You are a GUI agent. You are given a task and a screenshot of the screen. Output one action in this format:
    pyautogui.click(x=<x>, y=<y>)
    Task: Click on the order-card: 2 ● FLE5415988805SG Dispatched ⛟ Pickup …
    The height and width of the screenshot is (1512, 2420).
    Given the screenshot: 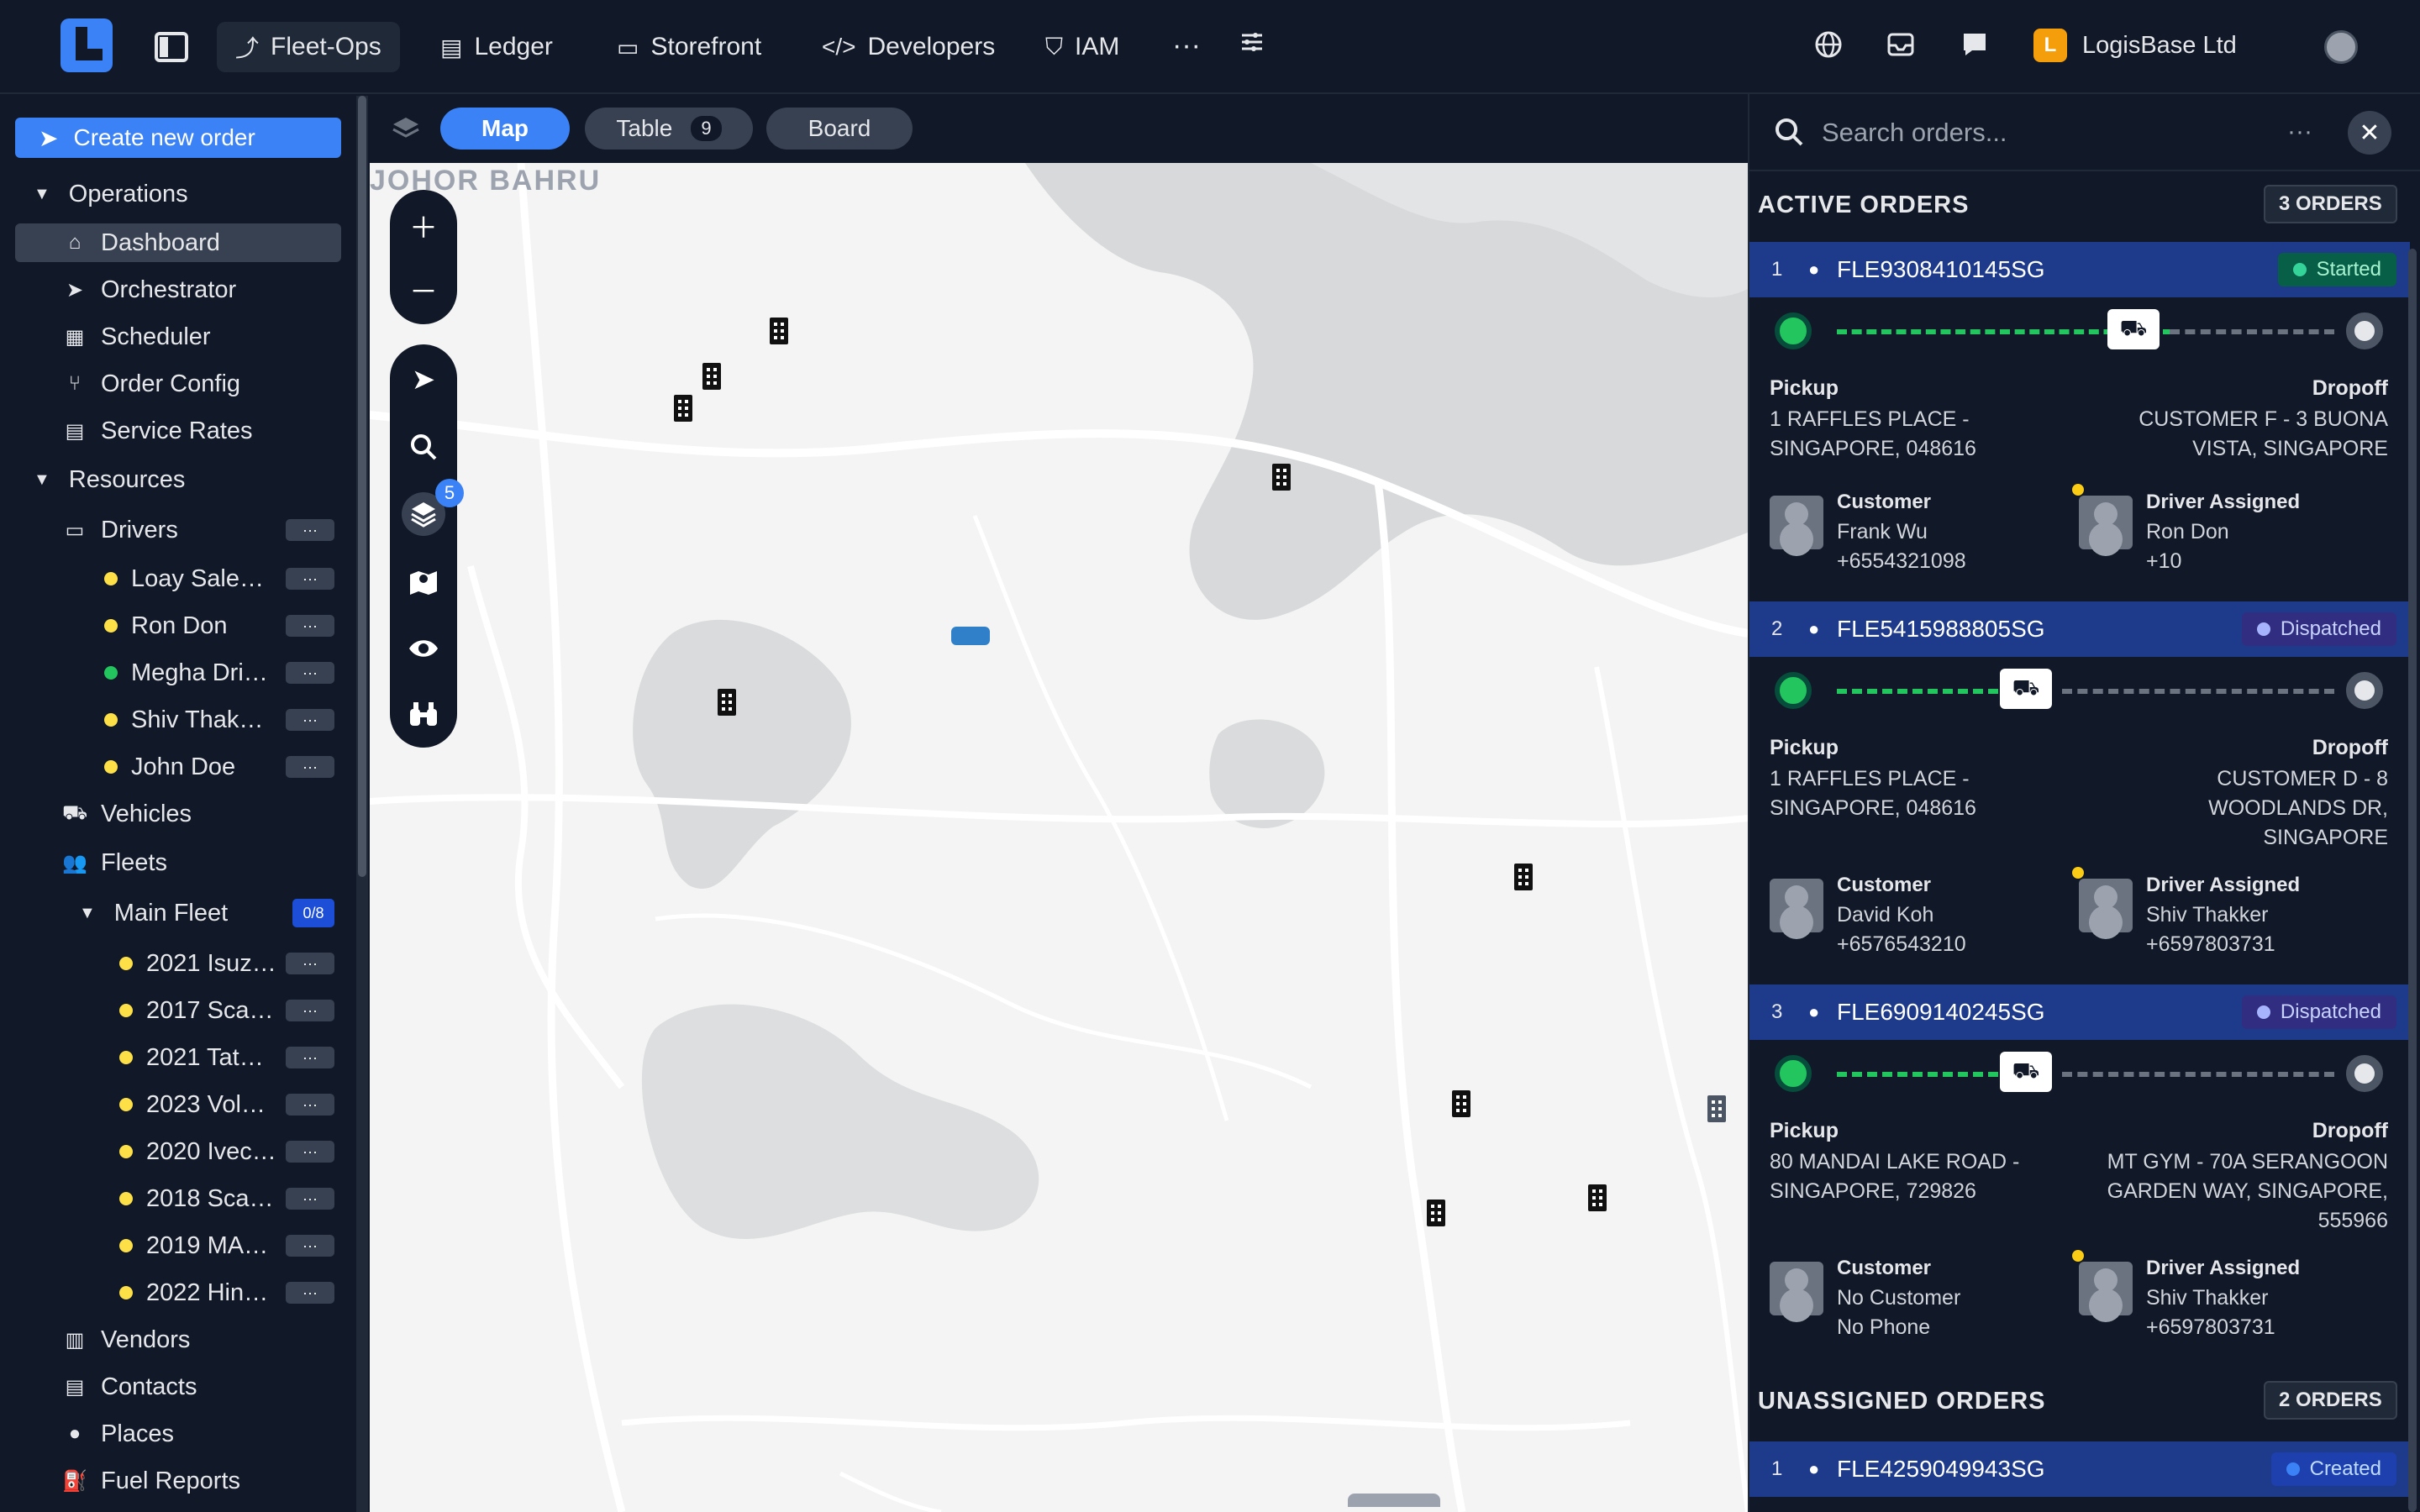 What is the action you would take?
    pyautogui.click(x=2080, y=792)
    